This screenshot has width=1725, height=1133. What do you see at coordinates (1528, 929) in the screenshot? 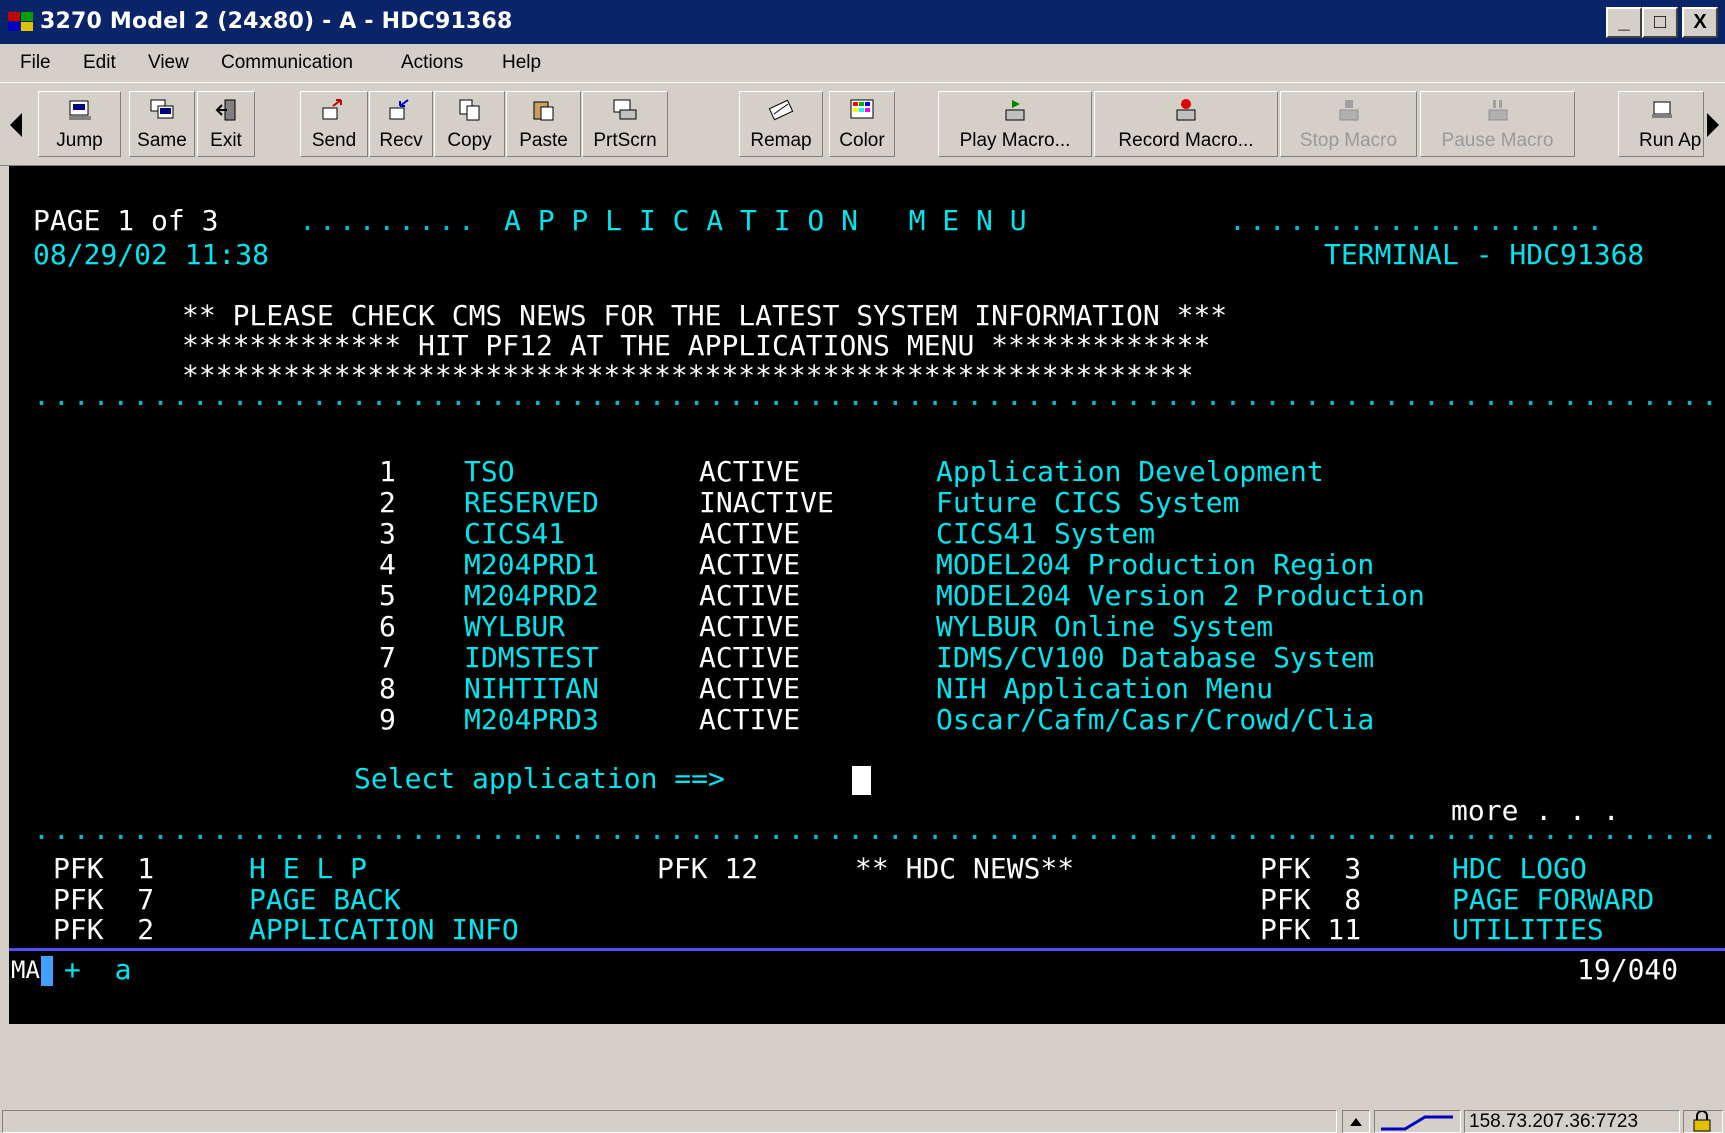
I see `pfkey-11-label: UTILITIES` at bounding box center [1528, 929].